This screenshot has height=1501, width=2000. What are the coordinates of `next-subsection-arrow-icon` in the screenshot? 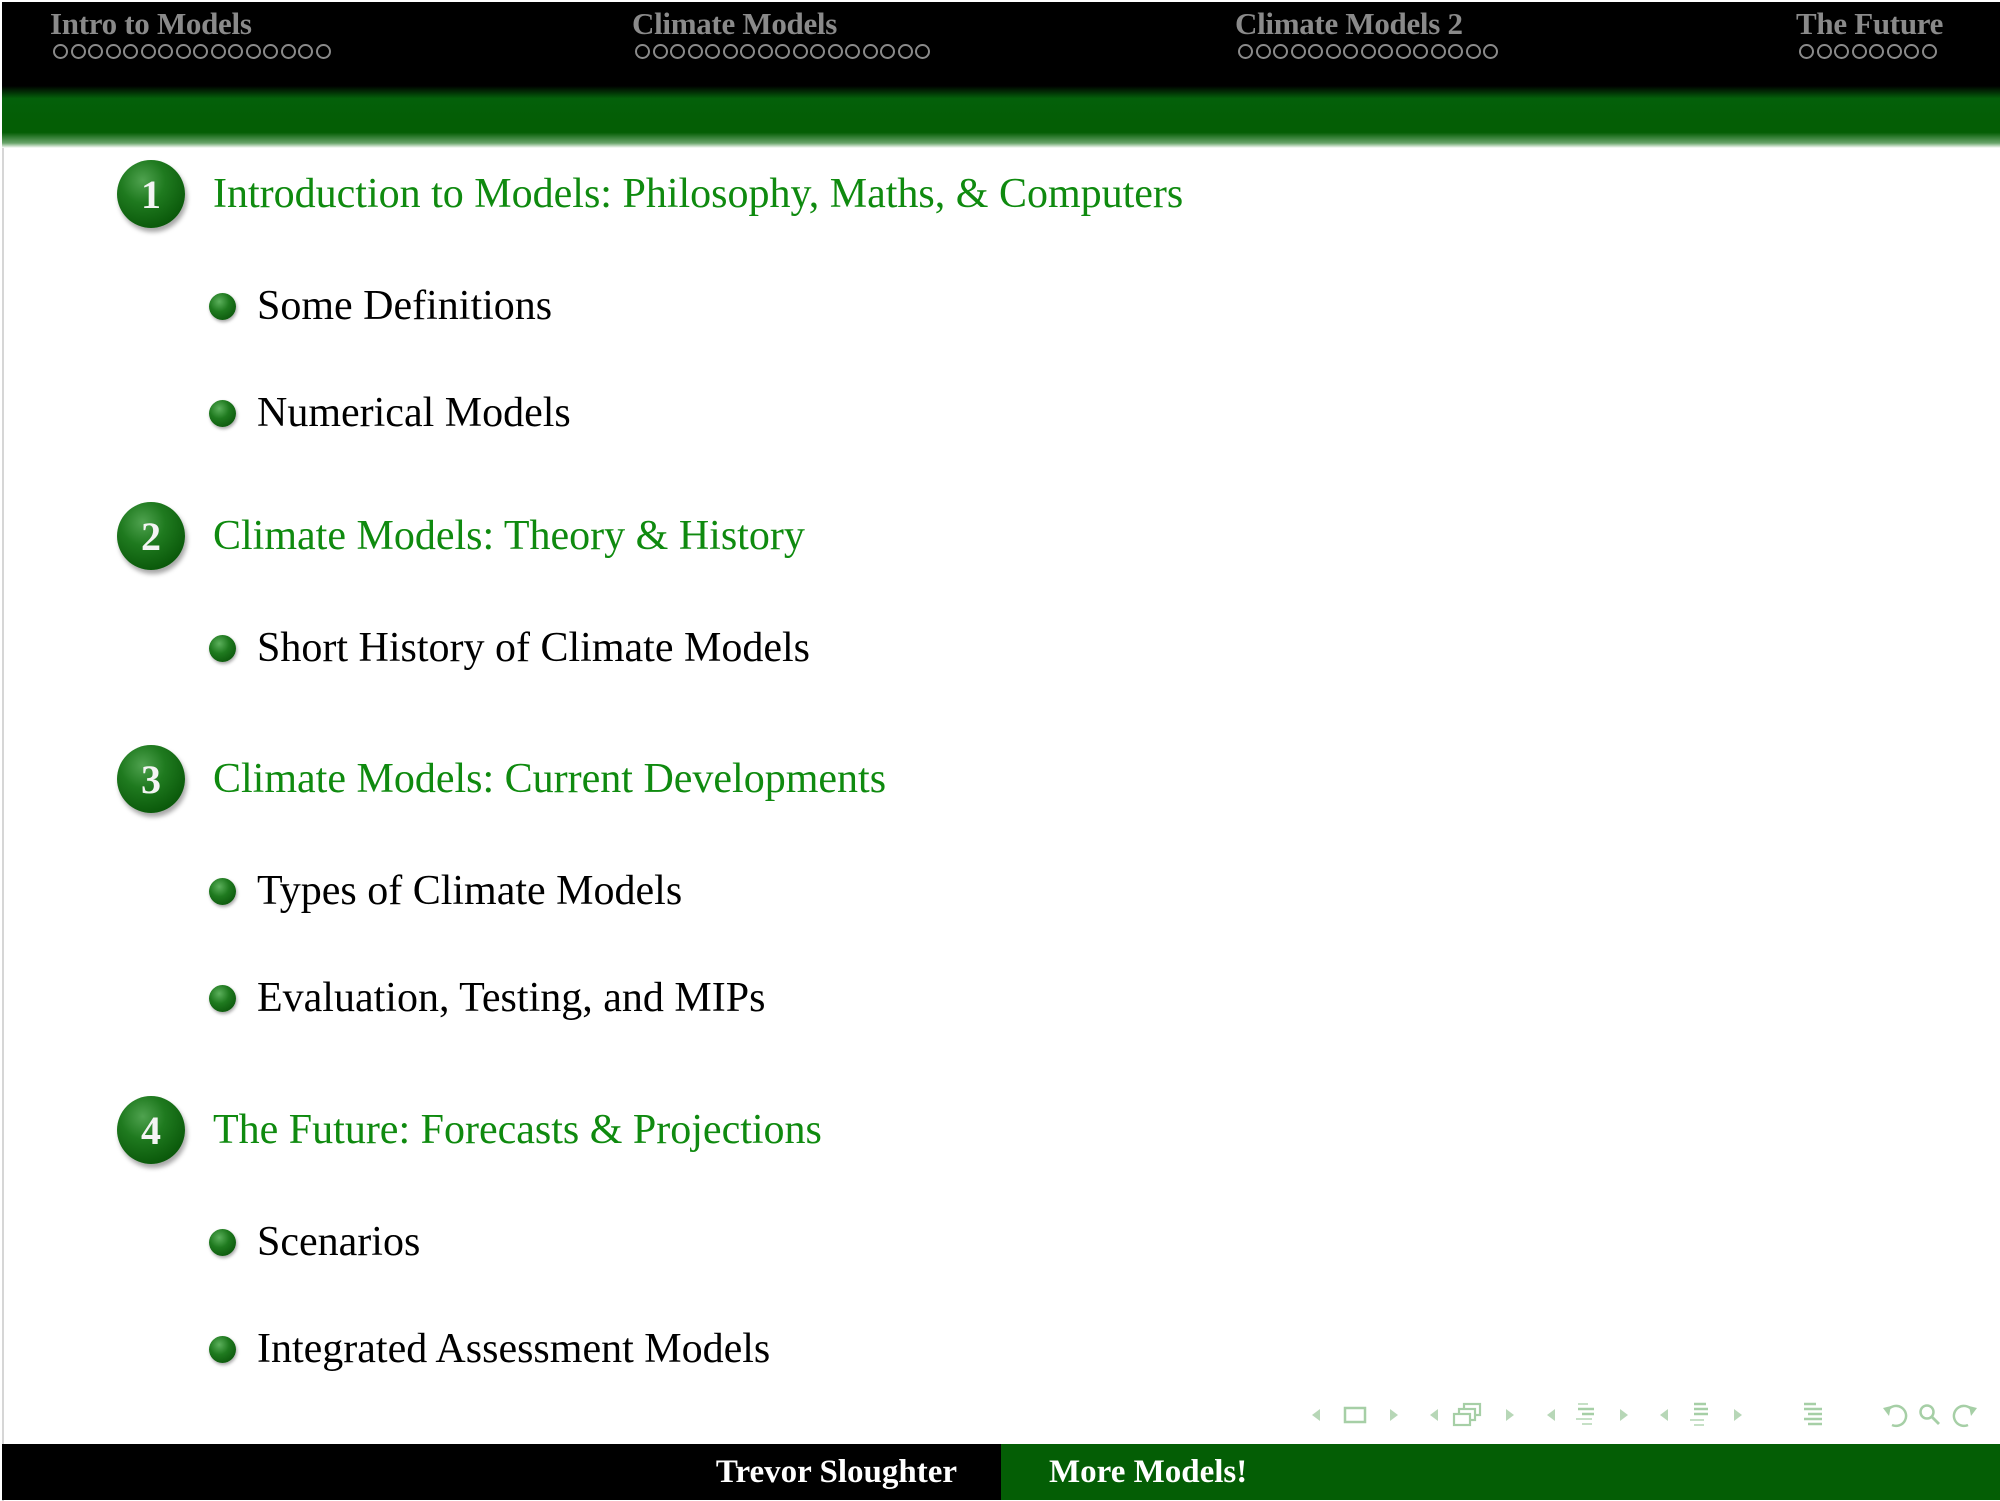 It's located at (1624, 1415).